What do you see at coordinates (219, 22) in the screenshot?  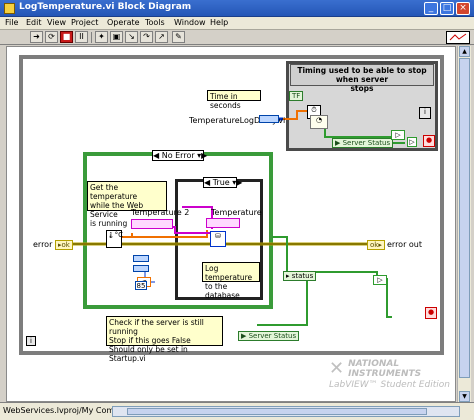 I see `menu-help: Help` at bounding box center [219, 22].